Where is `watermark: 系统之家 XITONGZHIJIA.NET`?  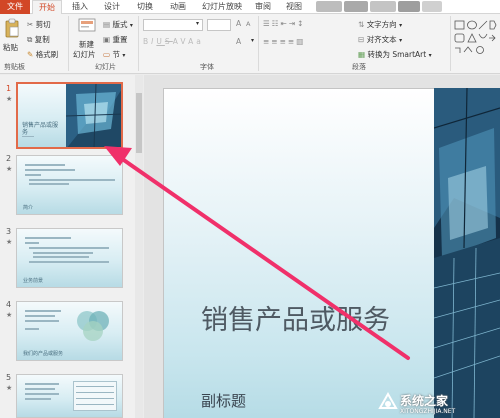 watermark: 系统之家 XITONGZHIJIA.NET is located at coordinates (439, 405).